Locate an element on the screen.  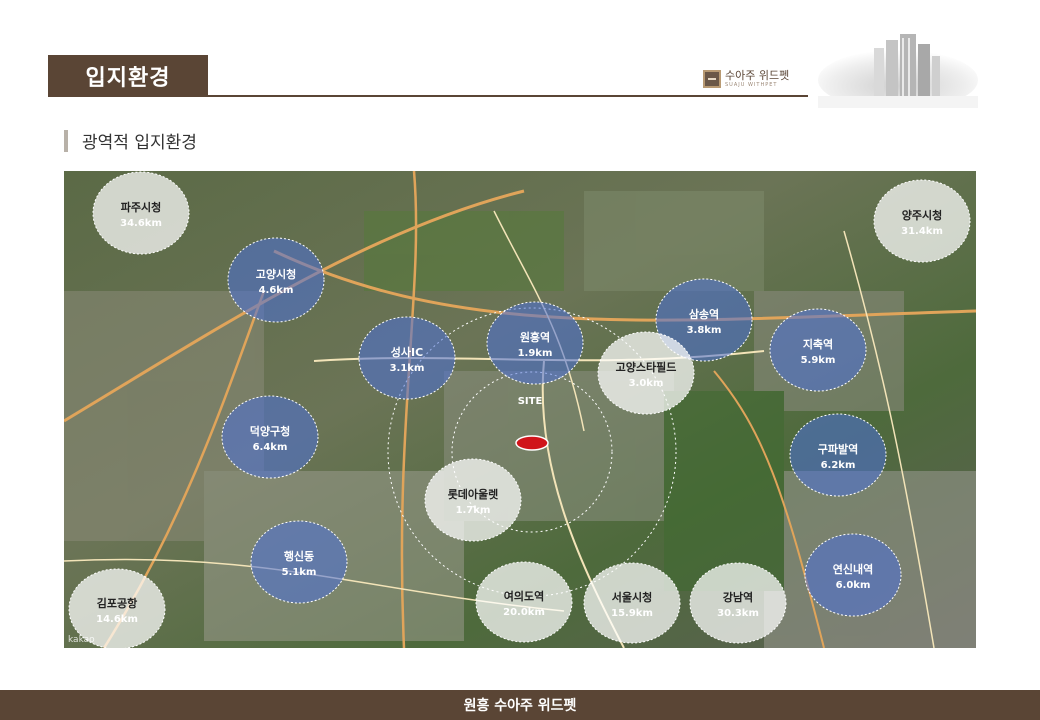
destination-distance: 6.2km is located at coordinates (838, 465).